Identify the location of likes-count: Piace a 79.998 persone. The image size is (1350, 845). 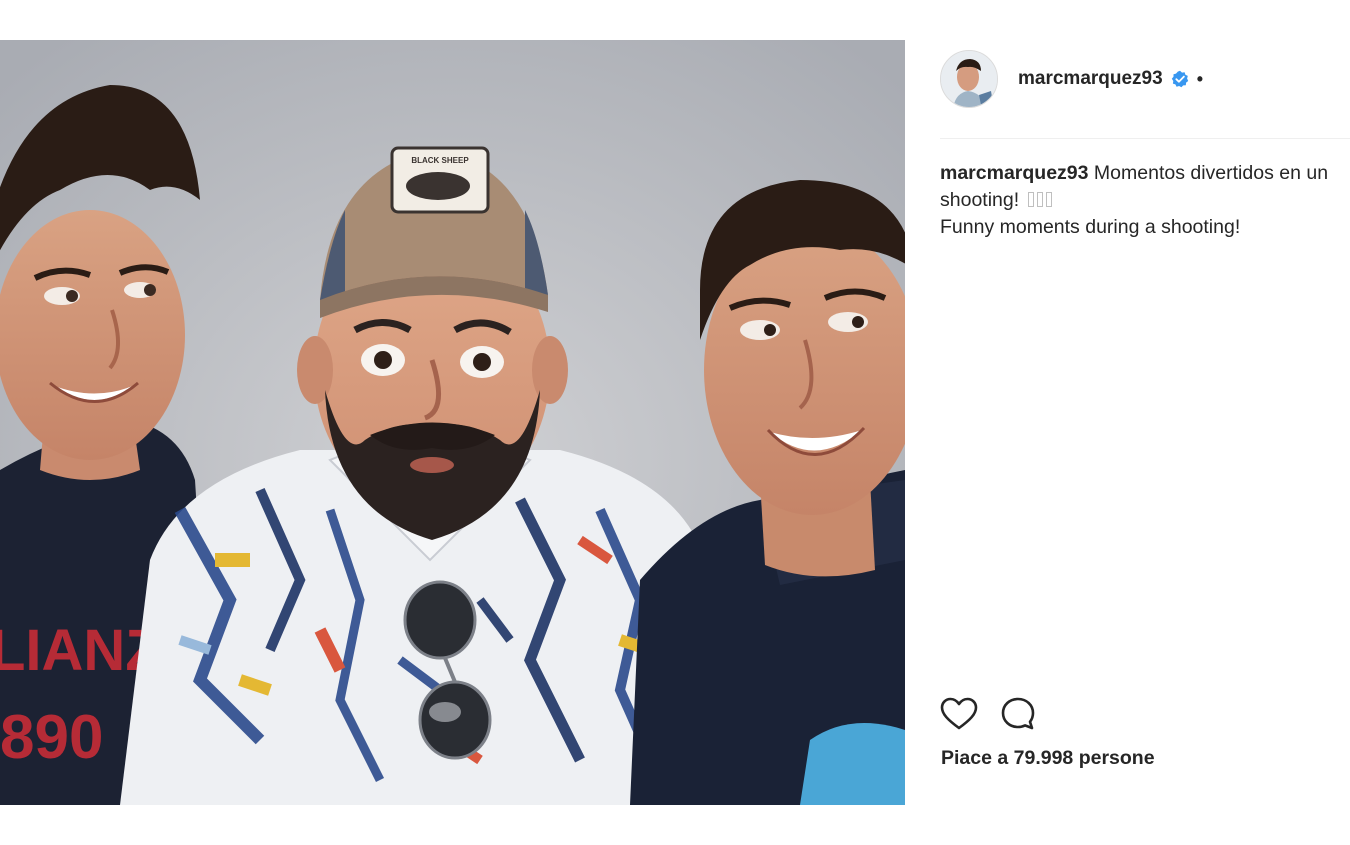
(1048, 758).